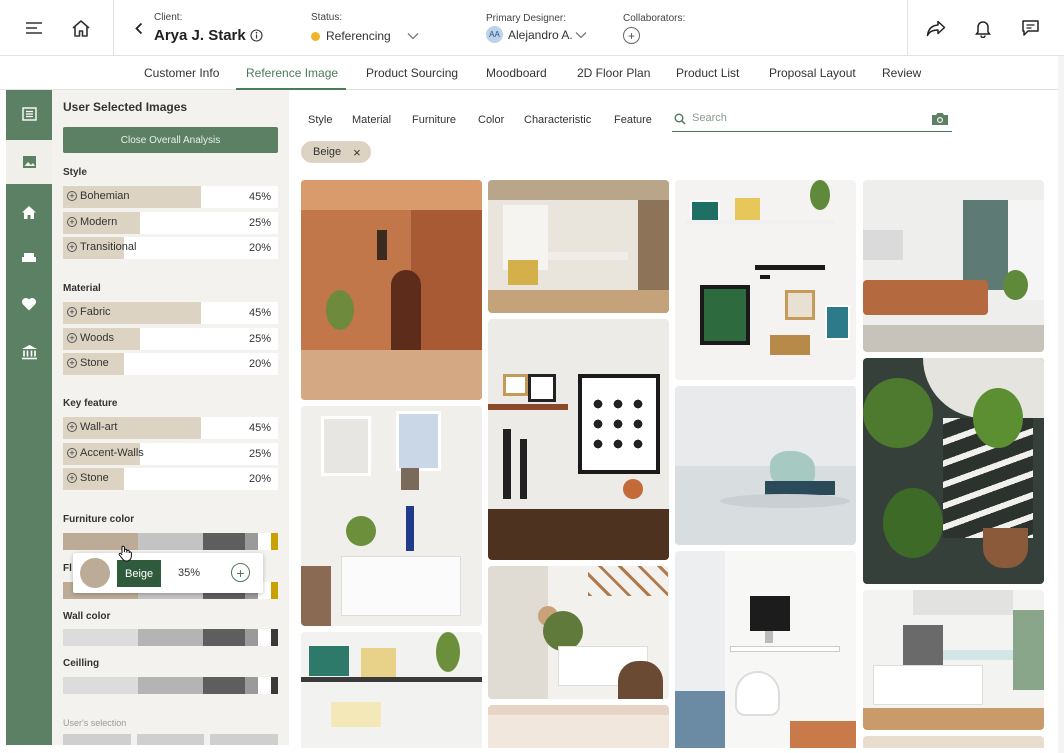 Image resolution: width=1064 pixels, height=753 pixels. Describe the element at coordinates (168, 17) in the screenshot. I see `client-label: Client:` at that location.